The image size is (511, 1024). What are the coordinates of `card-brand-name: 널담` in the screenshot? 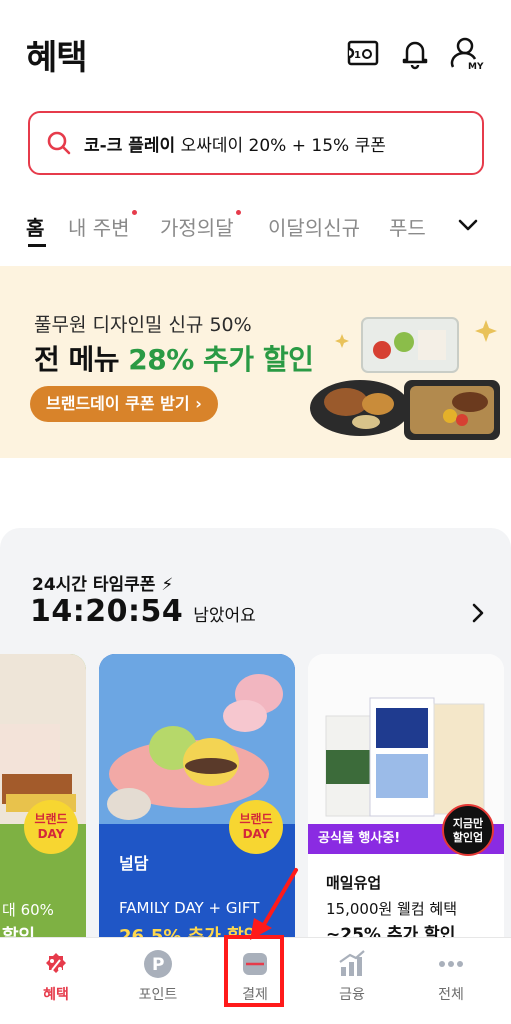 It's located at (134, 863).